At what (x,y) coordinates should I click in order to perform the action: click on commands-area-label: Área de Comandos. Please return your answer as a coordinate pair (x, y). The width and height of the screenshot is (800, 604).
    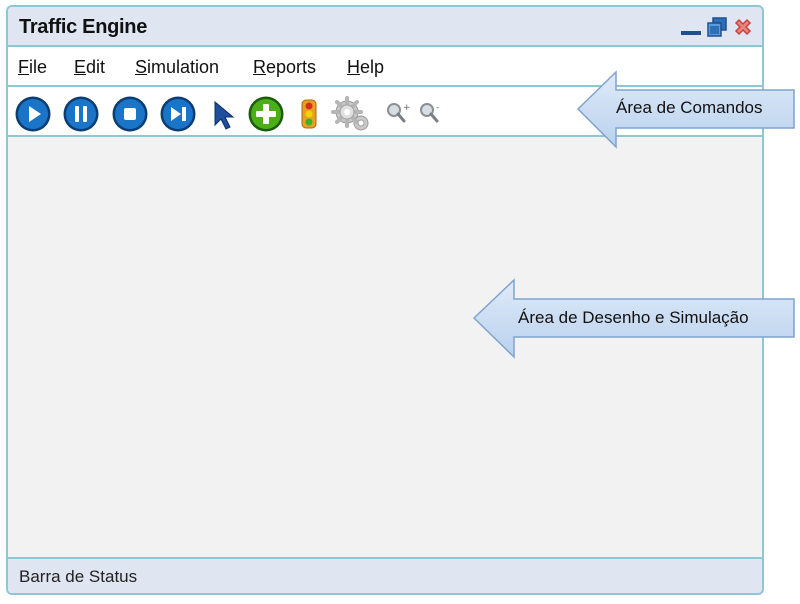
    Looking at the image, I should click on (689, 107).